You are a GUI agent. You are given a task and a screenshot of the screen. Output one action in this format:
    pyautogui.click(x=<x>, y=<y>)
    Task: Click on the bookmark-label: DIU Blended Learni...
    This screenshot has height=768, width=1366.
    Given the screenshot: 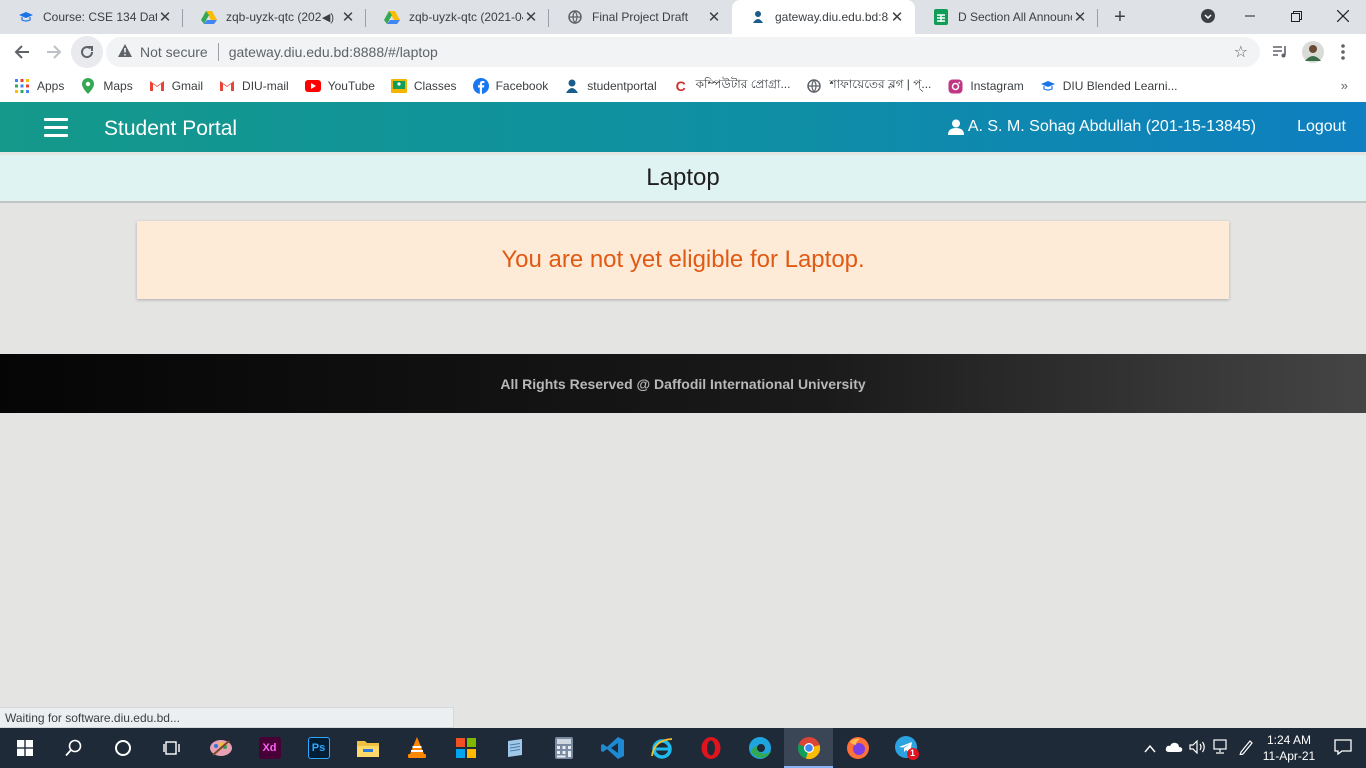 What is the action you would take?
    pyautogui.click(x=1120, y=86)
    